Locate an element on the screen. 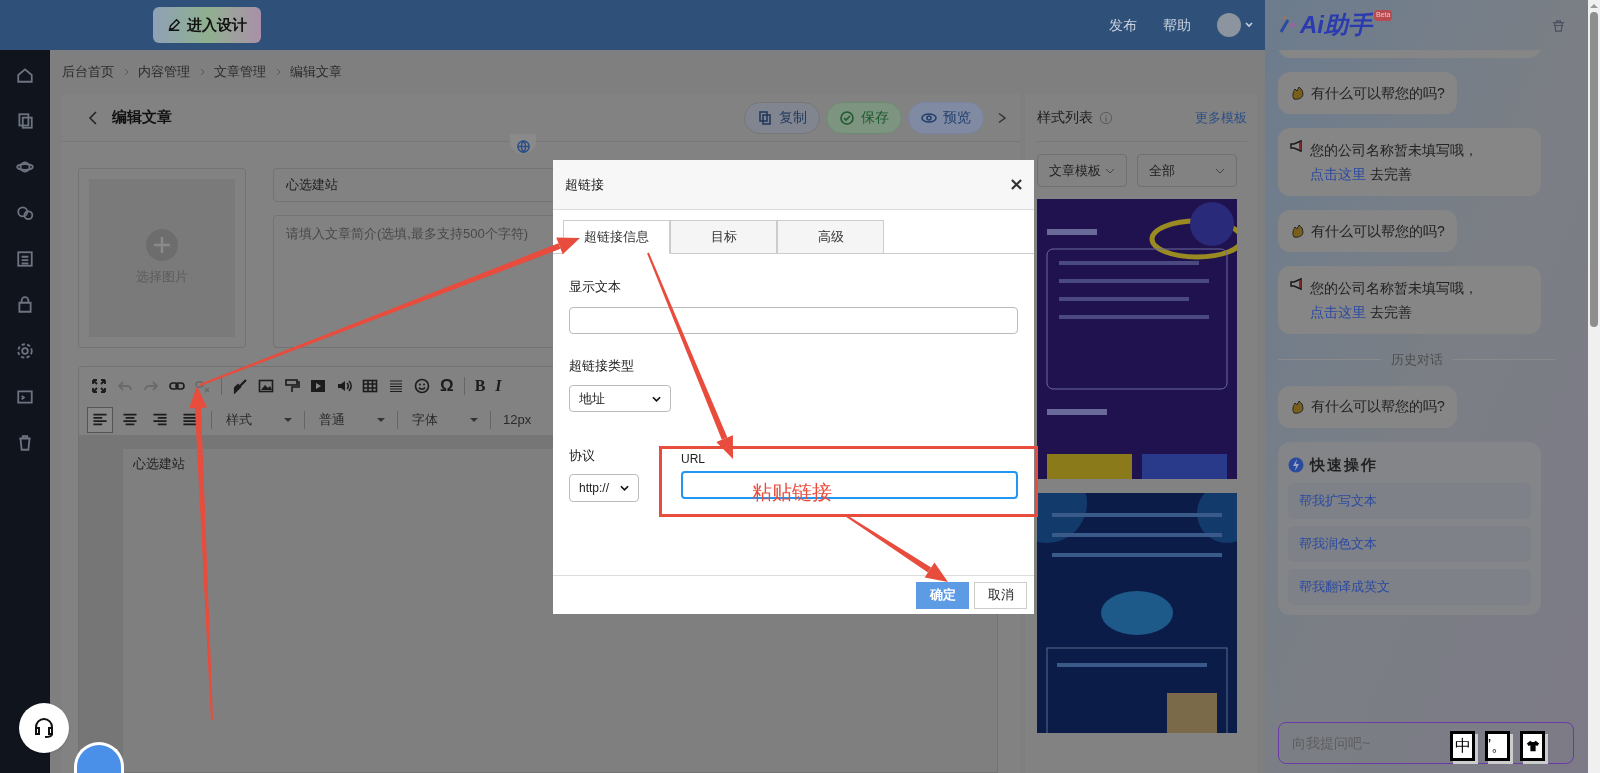 Image resolution: width=1600 pixels, height=773 pixels. field-label: 超链接类型 is located at coordinates (602, 365).